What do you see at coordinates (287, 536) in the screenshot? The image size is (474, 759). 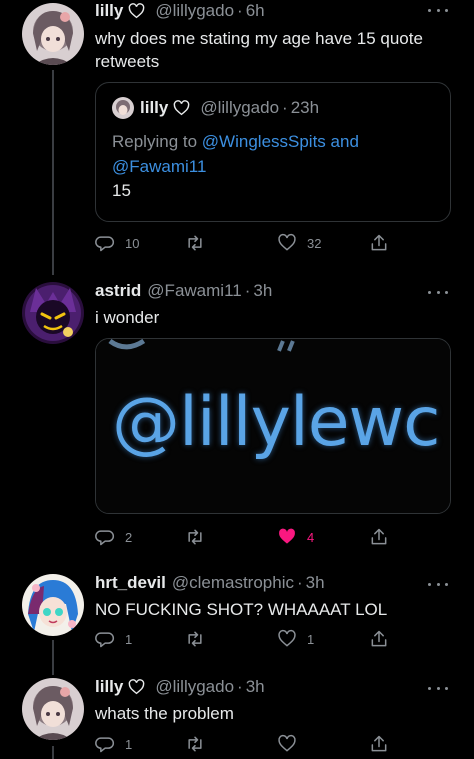 I see `heart-filled-icon` at bounding box center [287, 536].